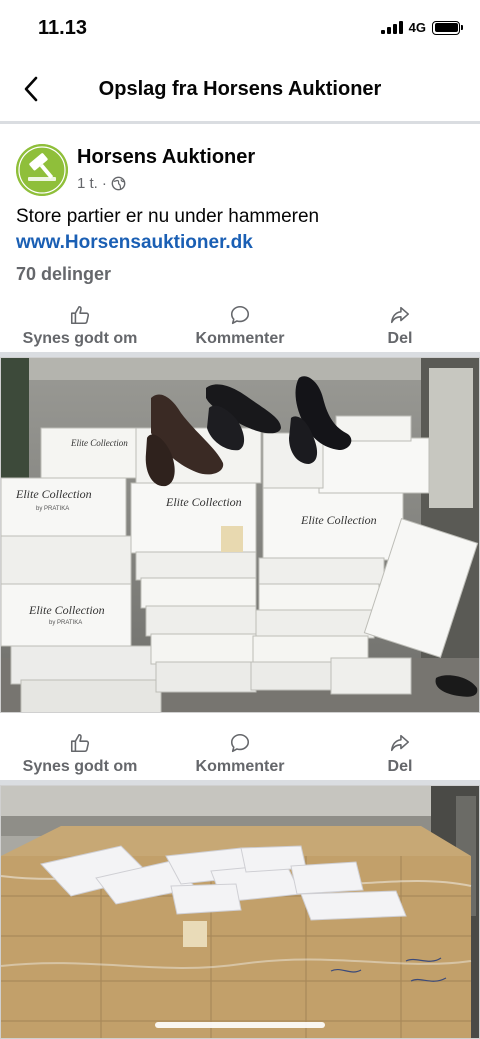 The height and width of the screenshot is (1039, 480). I want to click on share-count: 70 delinger, so click(63, 274).